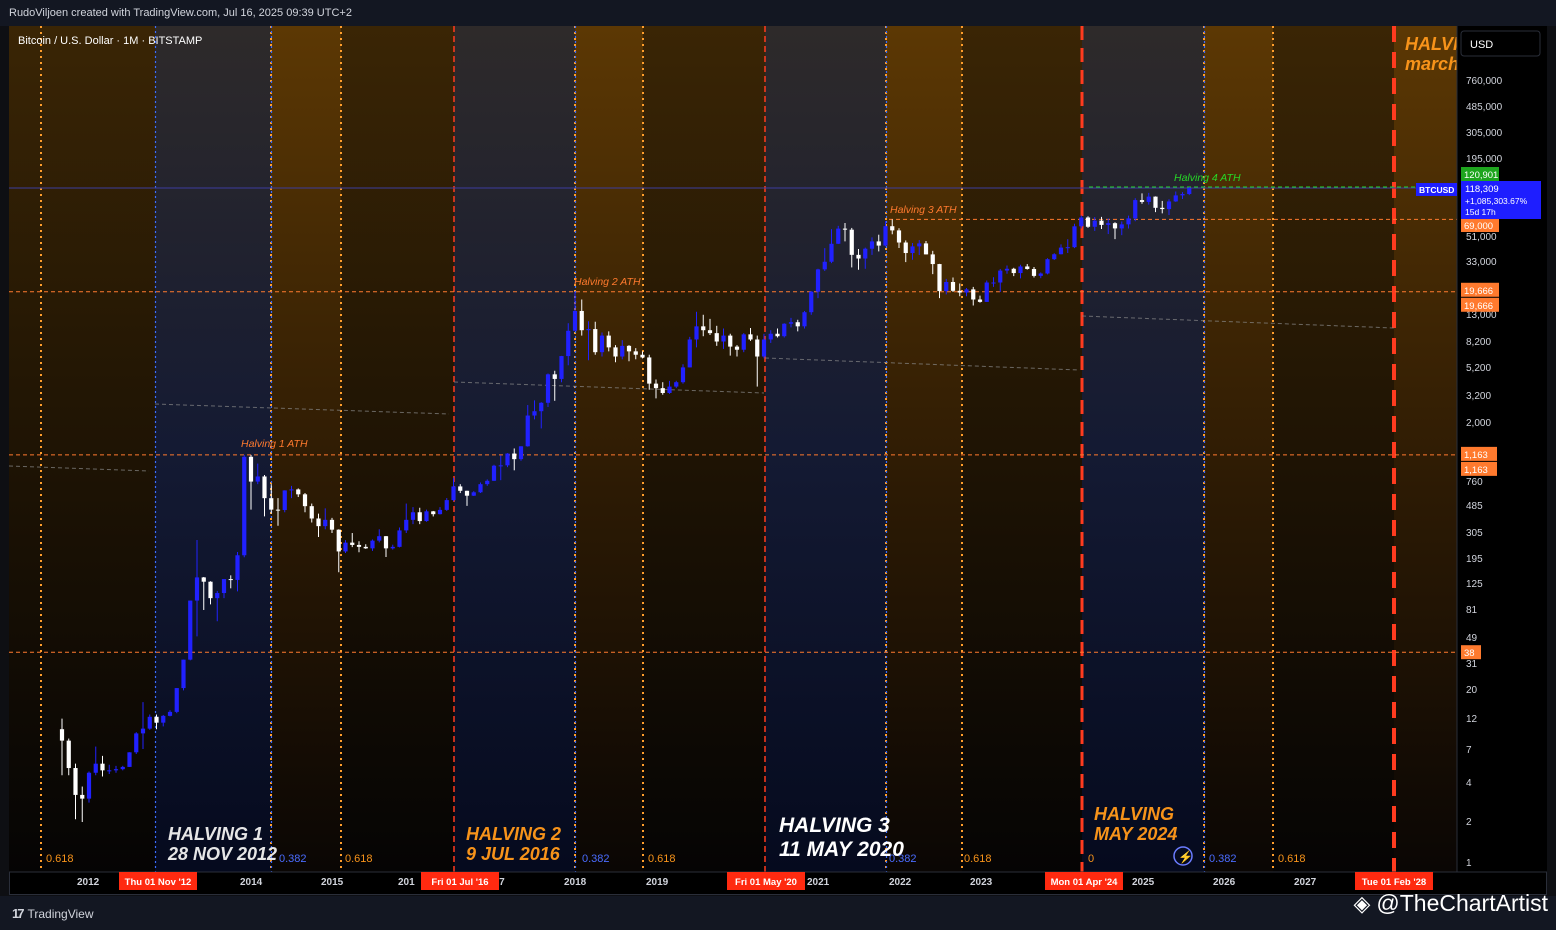 This screenshot has width=1556, height=930. Describe the element at coordinates (834, 825) in the screenshot. I see `halving-name: HALVING 3` at that location.